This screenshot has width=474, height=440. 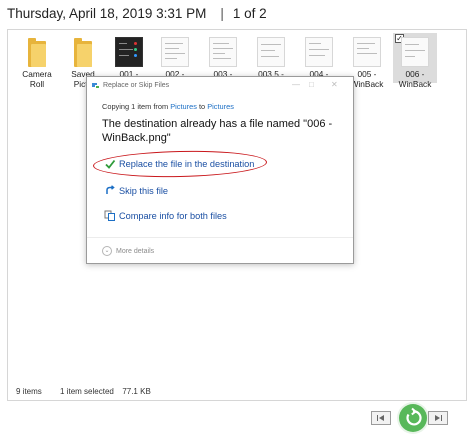 I want to click on source-folder-link: Pictures, so click(x=183, y=106).